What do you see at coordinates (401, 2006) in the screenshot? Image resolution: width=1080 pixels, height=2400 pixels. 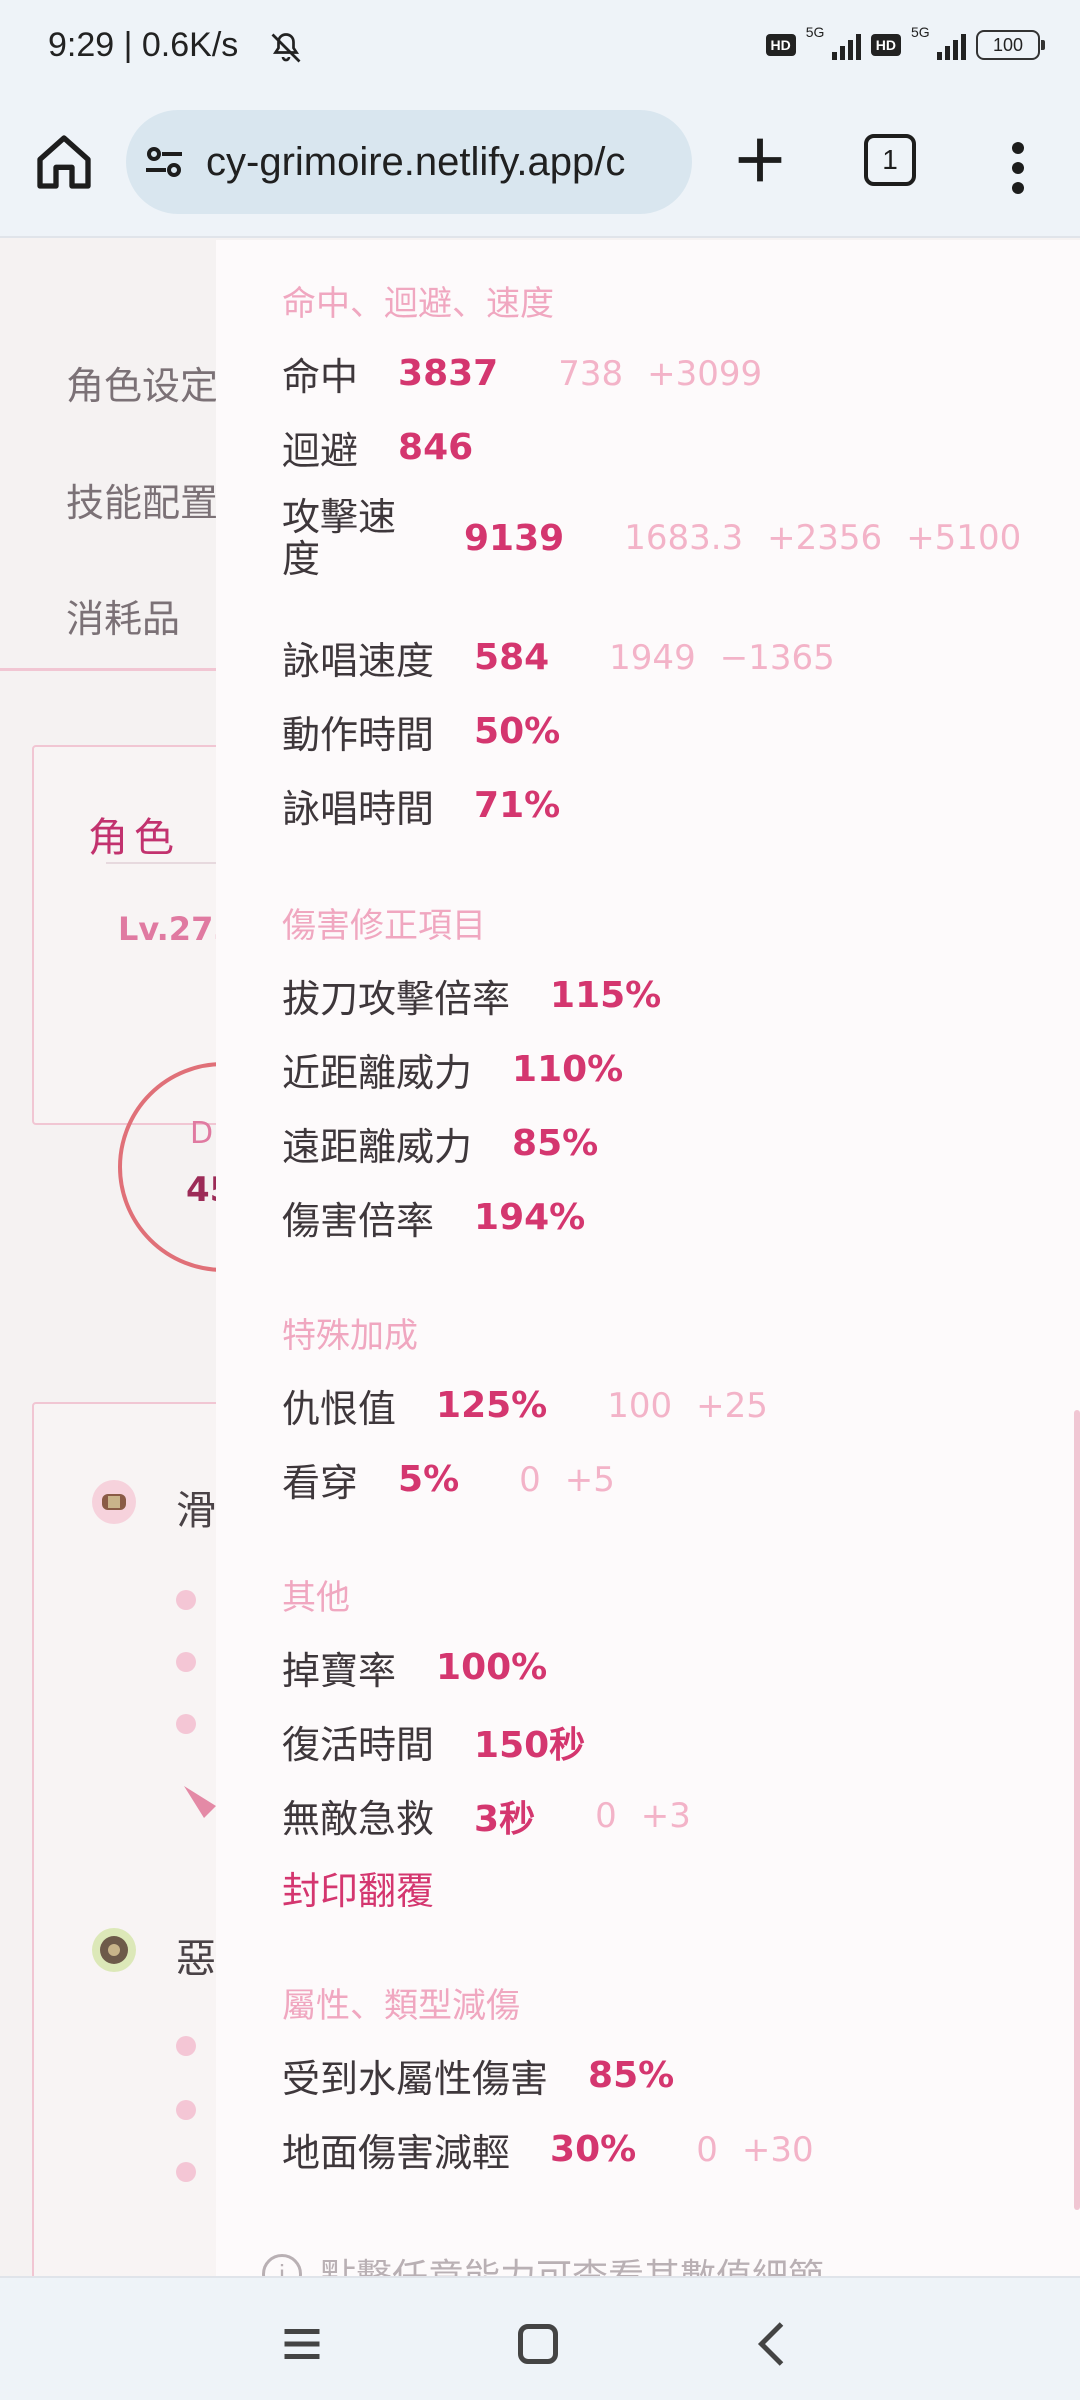 I see `section-title: 屬性、類型減傷` at bounding box center [401, 2006].